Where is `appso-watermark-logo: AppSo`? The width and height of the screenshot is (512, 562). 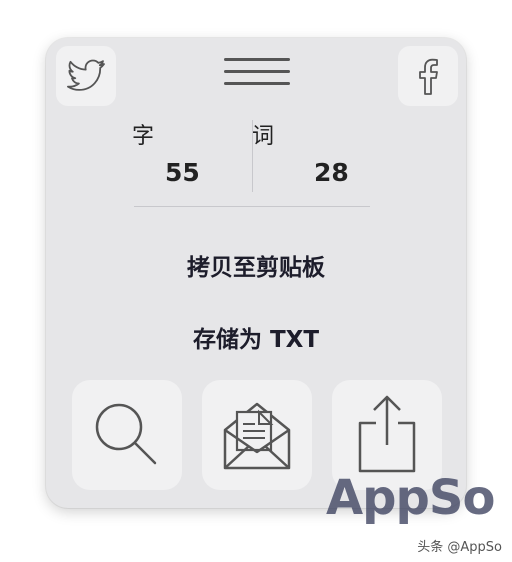 appso-watermark-logo: AppSo is located at coordinates (410, 498).